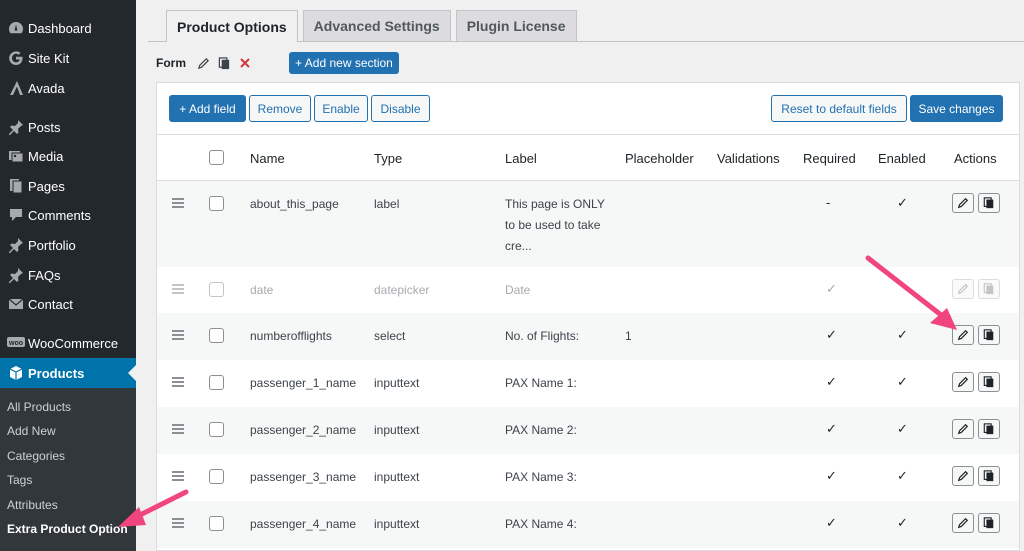  I want to click on select-all-checkbox, so click(216, 157).